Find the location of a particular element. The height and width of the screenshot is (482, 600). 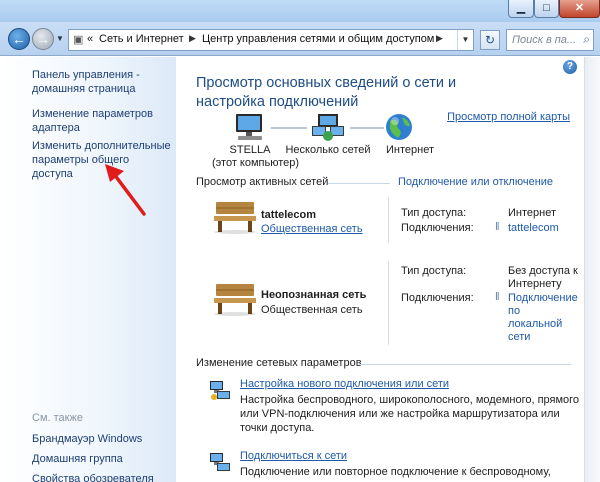

see-also-heading: См. также is located at coordinates (57, 418).